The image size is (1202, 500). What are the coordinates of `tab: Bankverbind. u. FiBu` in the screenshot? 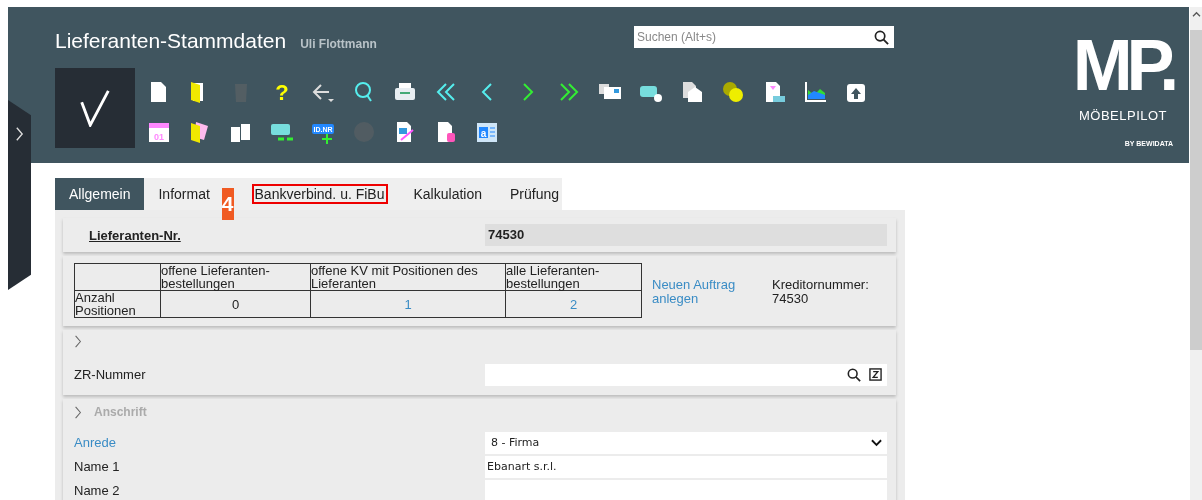 It's located at (319, 194).